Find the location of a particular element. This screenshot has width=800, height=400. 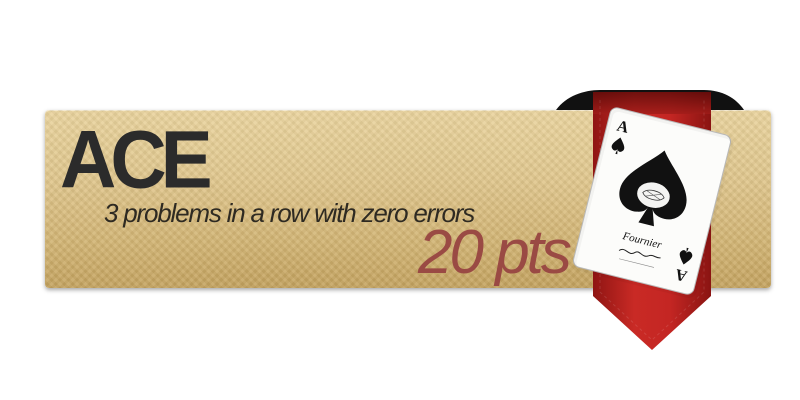

ribbon-fold is located at coordinates (650, 100).